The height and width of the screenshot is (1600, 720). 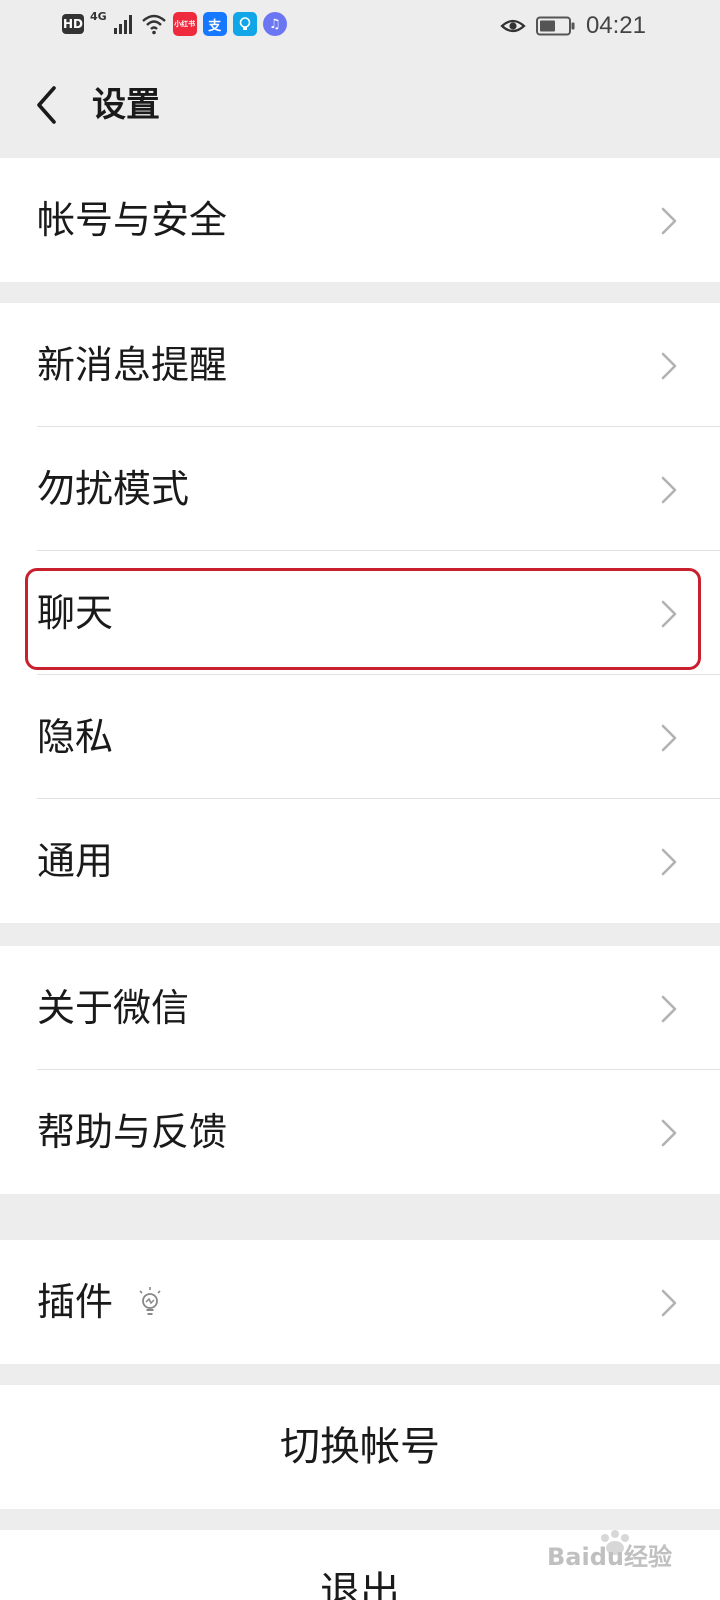 What do you see at coordinates (75, 1302) in the screenshot?
I see `settings-item-label: 插件` at bounding box center [75, 1302].